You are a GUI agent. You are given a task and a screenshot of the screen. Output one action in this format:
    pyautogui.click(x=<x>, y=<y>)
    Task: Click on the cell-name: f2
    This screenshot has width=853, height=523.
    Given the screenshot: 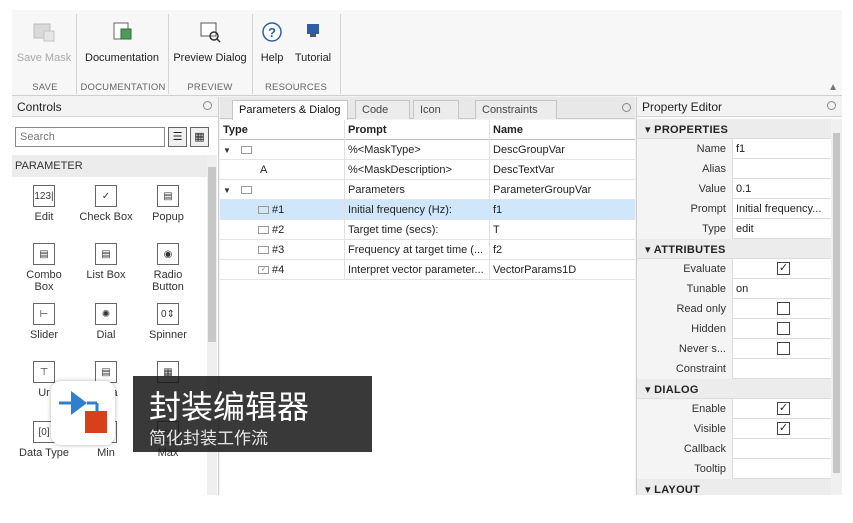 What is the action you would take?
    pyautogui.click(x=562, y=250)
    